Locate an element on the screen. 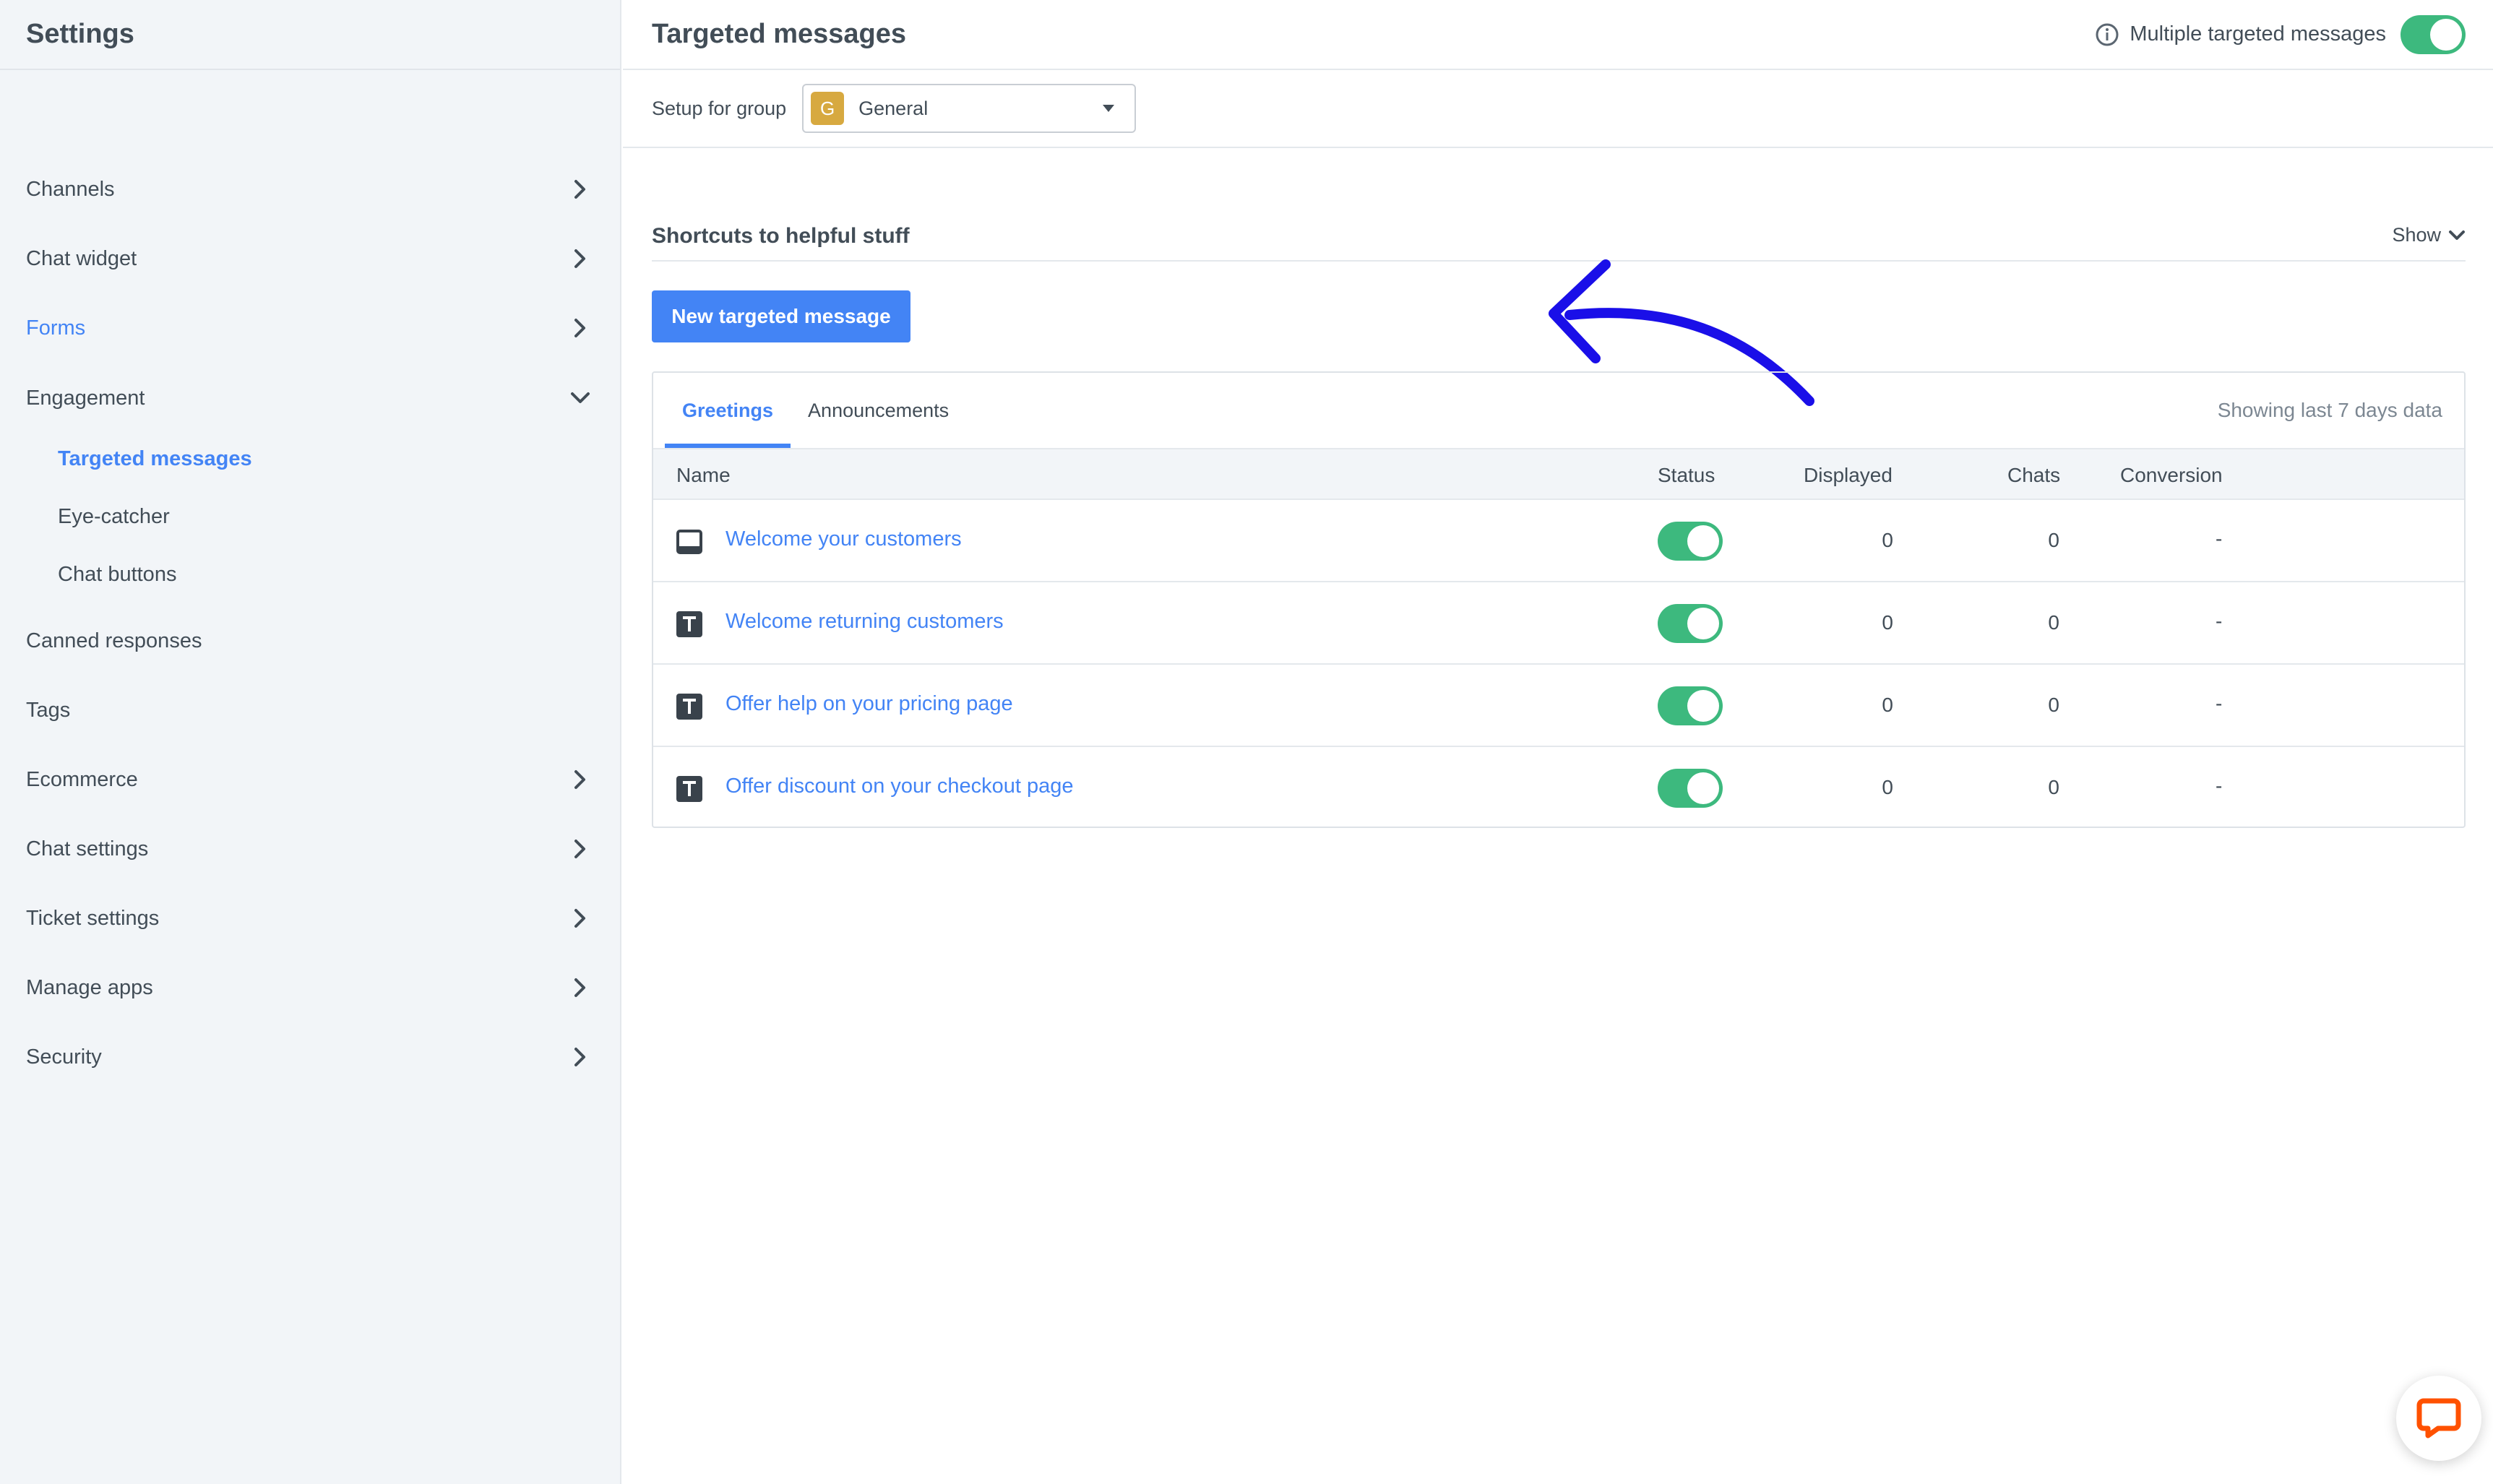 The width and height of the screenshot is (2493, 1484). sidebar-item-forms: Forms is located at coordinates (310, 328).